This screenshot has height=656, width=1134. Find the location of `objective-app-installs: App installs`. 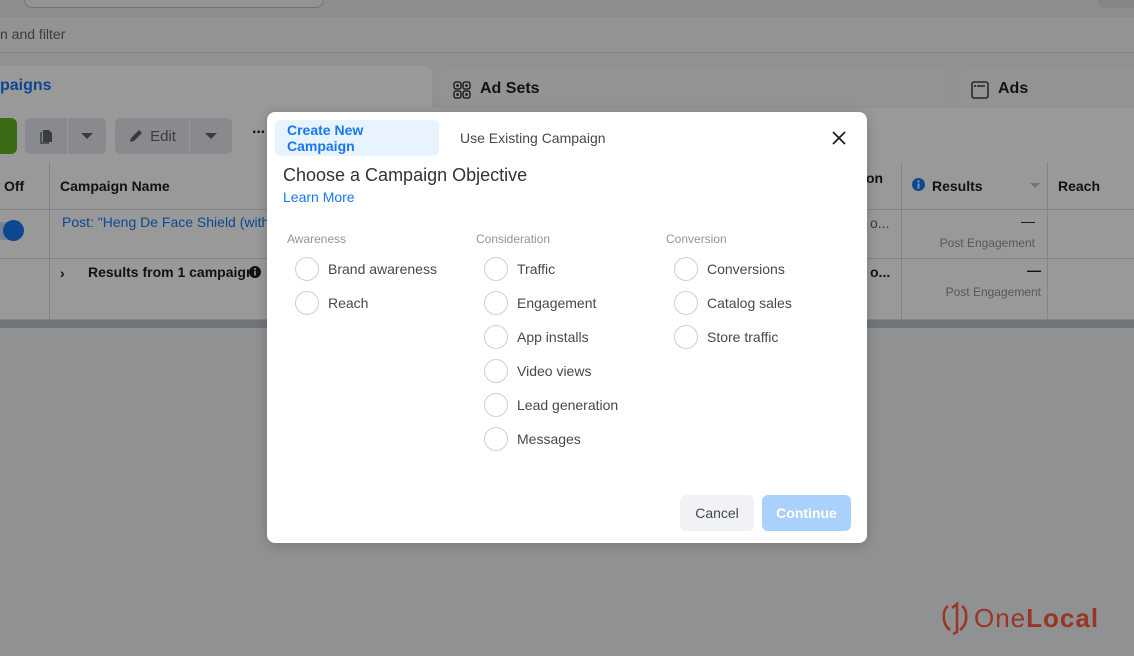

objective-app-installs: App installs is located at coordinates (547, 337).